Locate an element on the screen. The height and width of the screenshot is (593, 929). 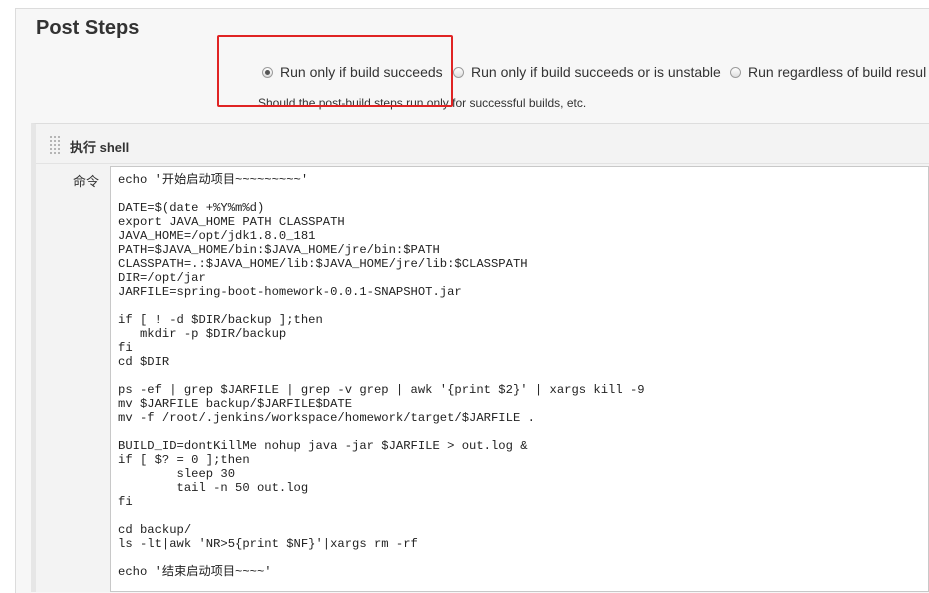
section-title: Post Steps is located at coordinates (88, 28).